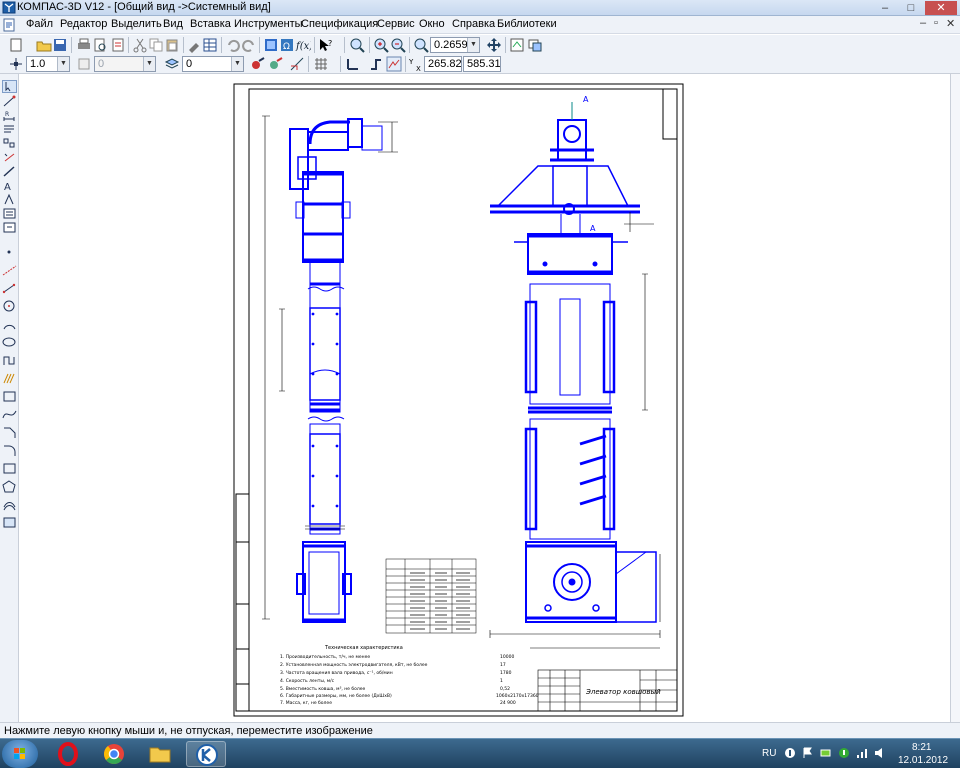 Image resolution: width=960 pixels, height=768 pixels. What do you see at coordinates (769, 753) in the screenshot?
I see `language-indicator: RU` at bounding box center [769, 753].